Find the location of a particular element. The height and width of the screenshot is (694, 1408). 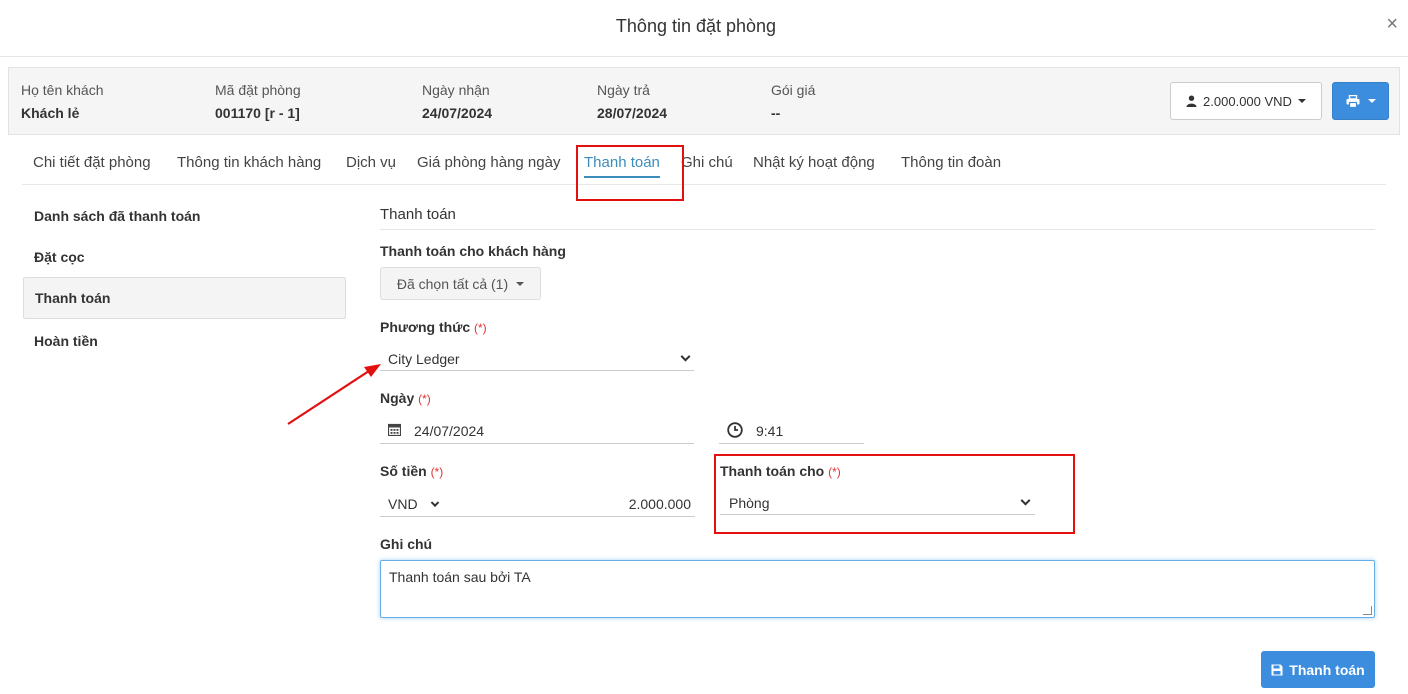

submit-payment-button: Thanh toán is located at coordinates (1318, 669).